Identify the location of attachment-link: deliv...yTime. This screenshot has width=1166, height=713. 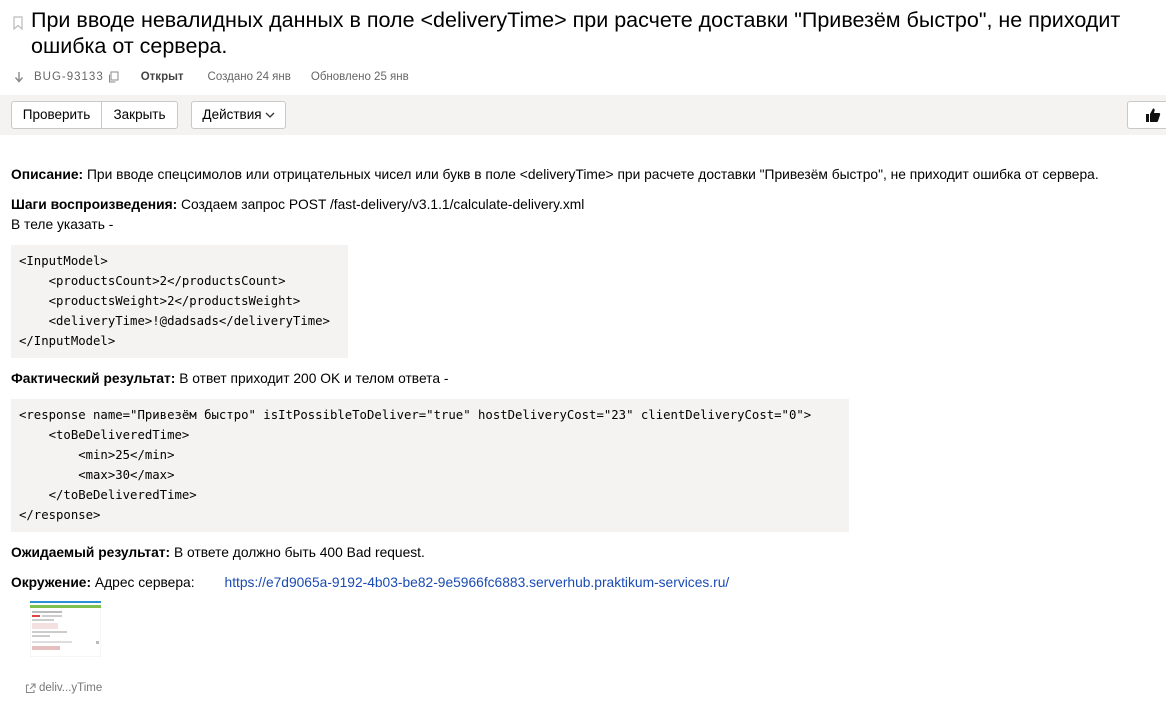
(63, 688).